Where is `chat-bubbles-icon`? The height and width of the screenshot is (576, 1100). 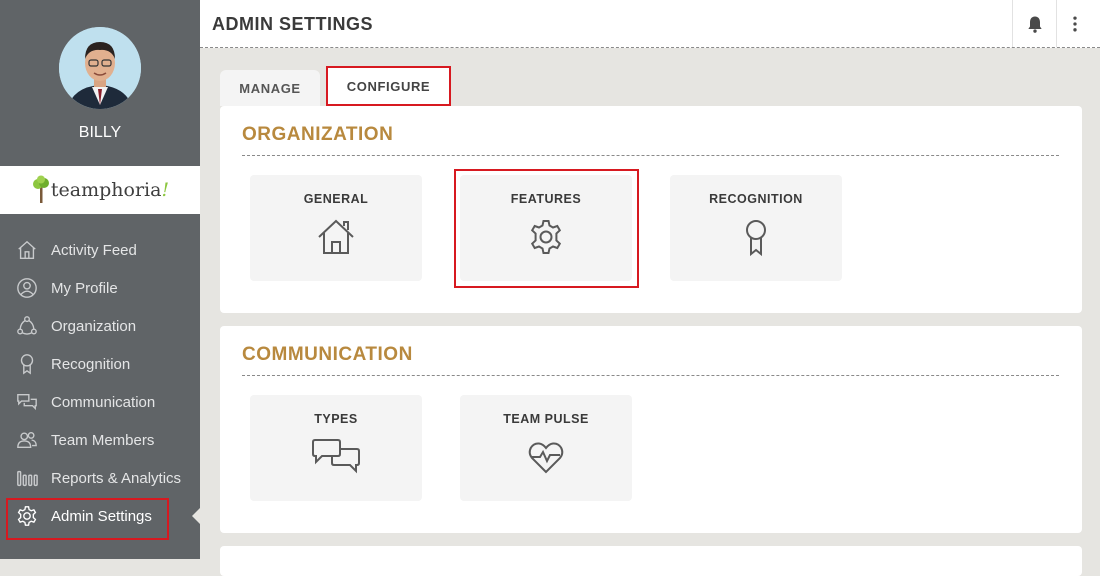 chat-bubbles-icon is located at coordinates (336, 456).